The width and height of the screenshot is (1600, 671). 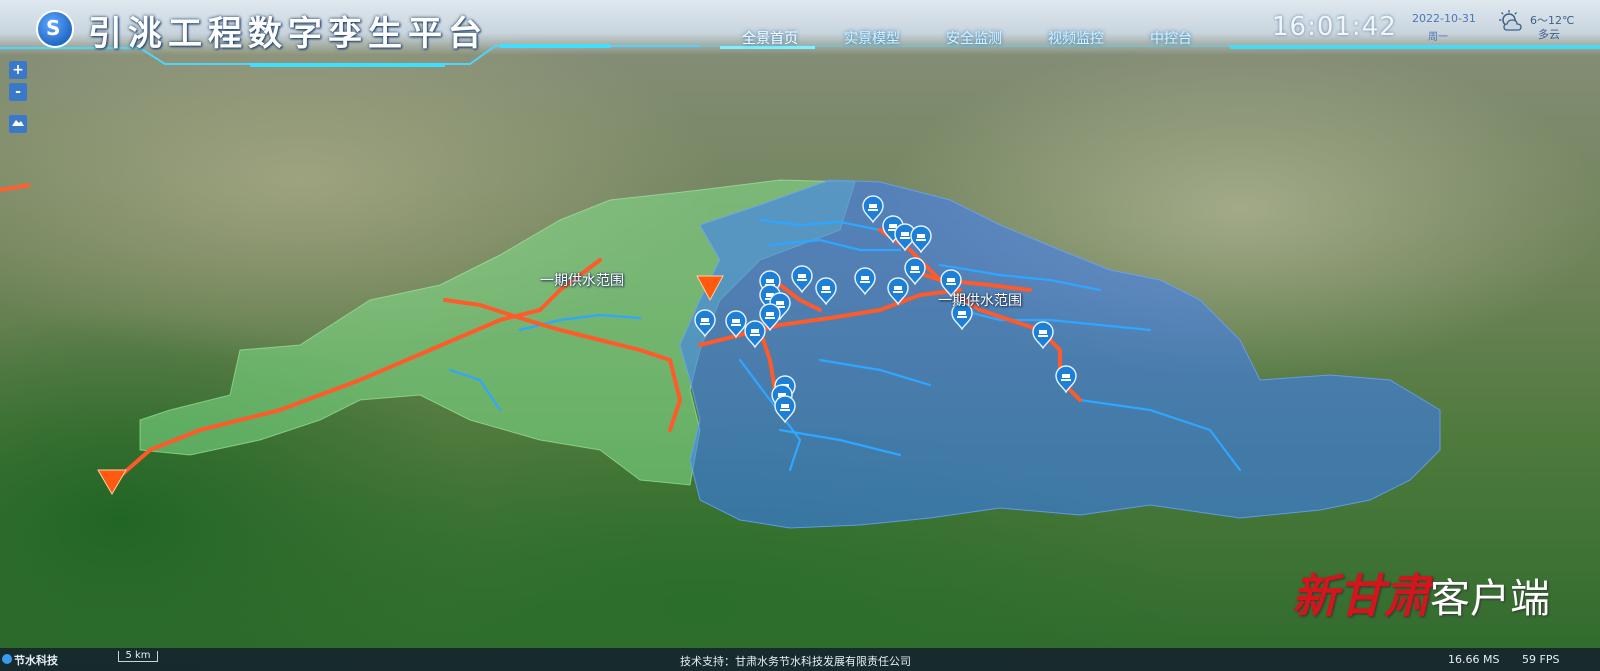 I want to click on map-scale-bar: 5 km, so click(x=138, y=656).